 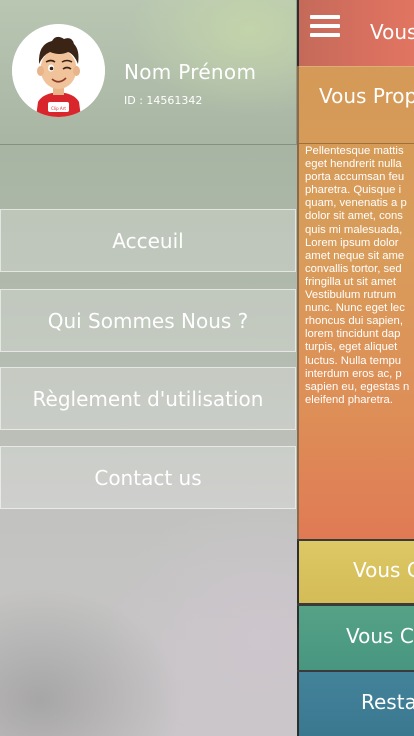 What do you see at coordinates (355, 704) in the screenshot?
I see `tile-resta-blue: Resta` at bounding box center [355, 704].